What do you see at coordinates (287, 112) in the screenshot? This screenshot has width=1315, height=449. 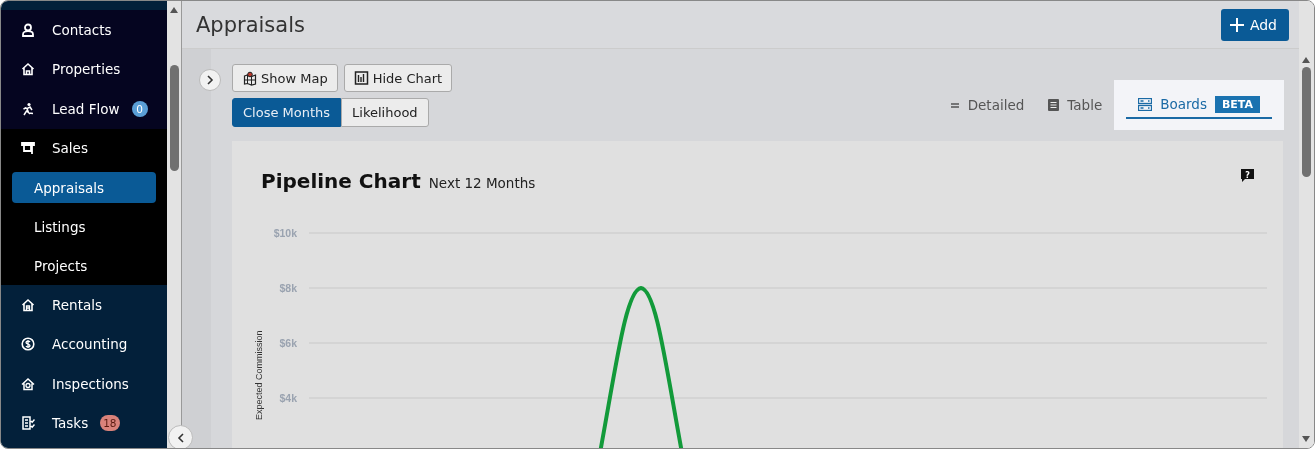 I see `segment-button: Close Months` at bounding box center [287, 112].